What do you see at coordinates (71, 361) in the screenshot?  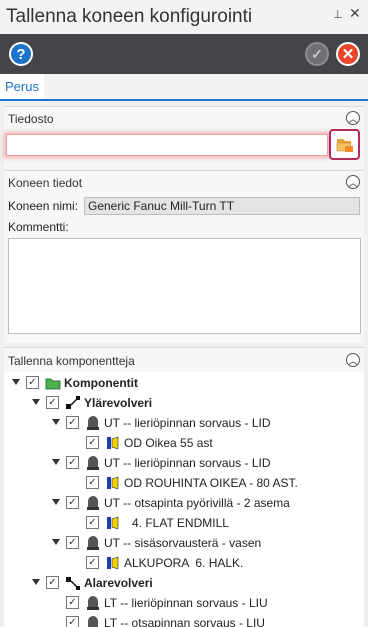 I see `components-section-title: Tallenna komponentteja` at bounding box center [71, 361].